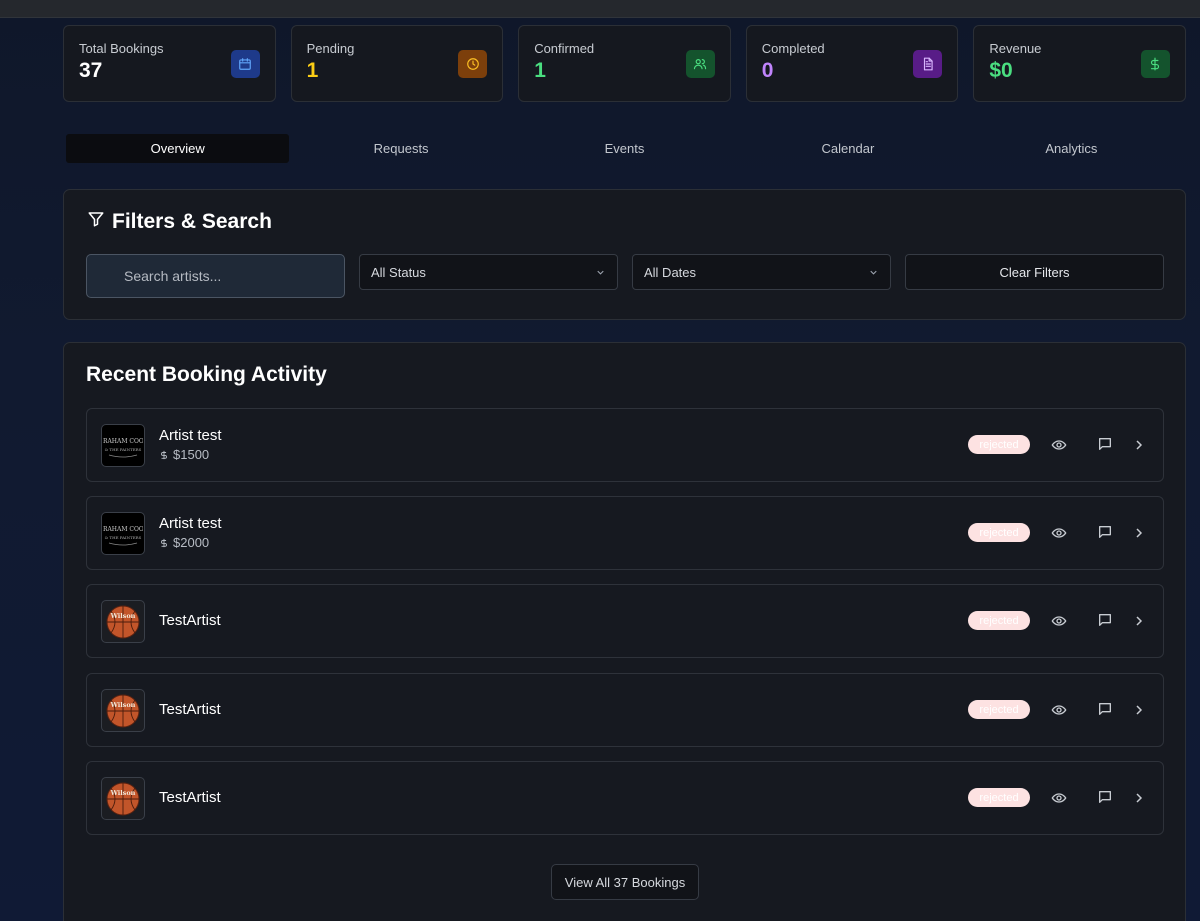 The image size is (1200, 921). I want to click on tab-calendar: Calendar, so click(847, 148).